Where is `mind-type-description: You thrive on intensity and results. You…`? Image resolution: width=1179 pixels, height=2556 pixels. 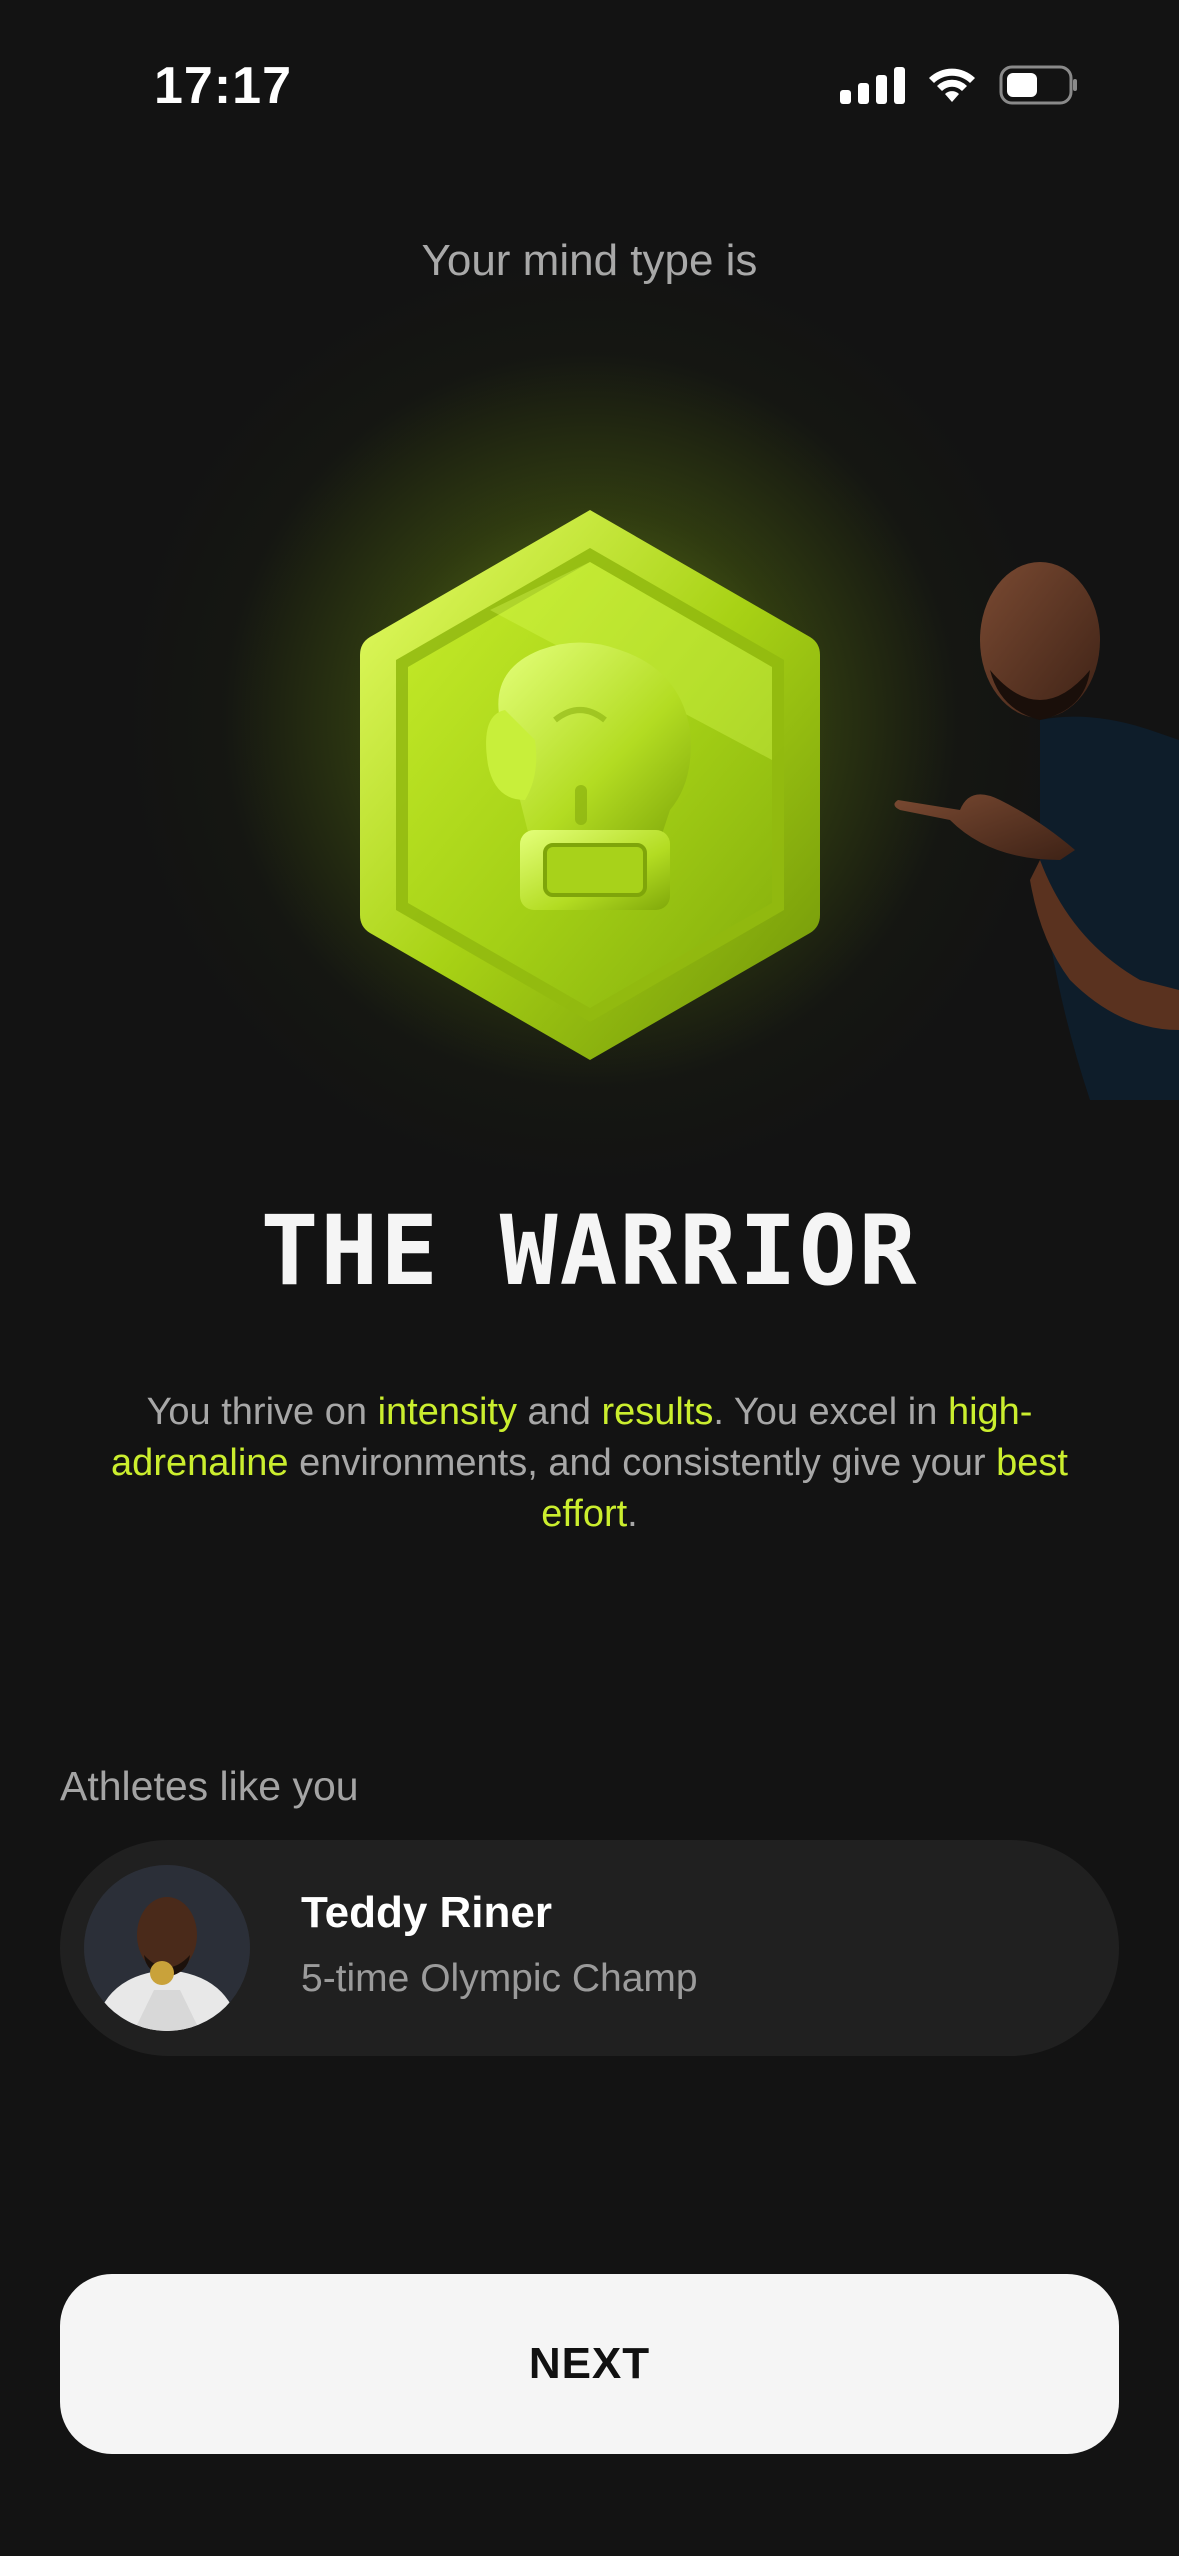
mind-type-description: You thrive on intensity and results. You… is located at coordinates (589, 1463).